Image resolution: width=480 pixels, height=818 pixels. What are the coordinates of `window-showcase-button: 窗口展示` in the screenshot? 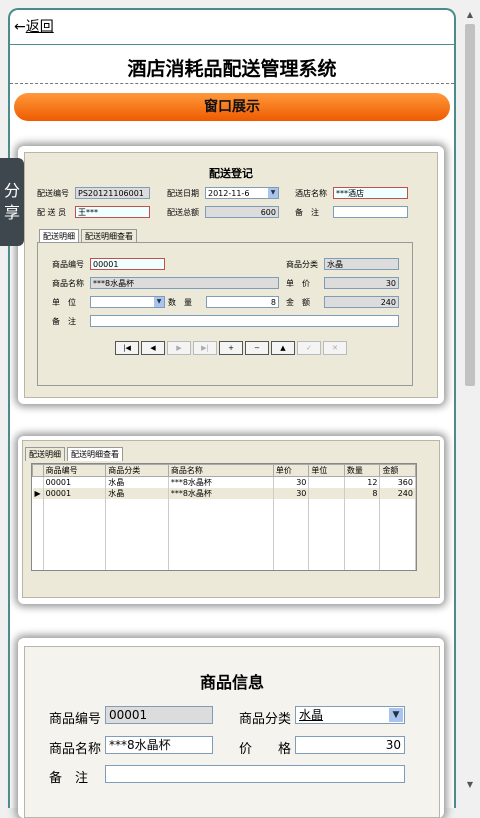 It's located at (232, 107).